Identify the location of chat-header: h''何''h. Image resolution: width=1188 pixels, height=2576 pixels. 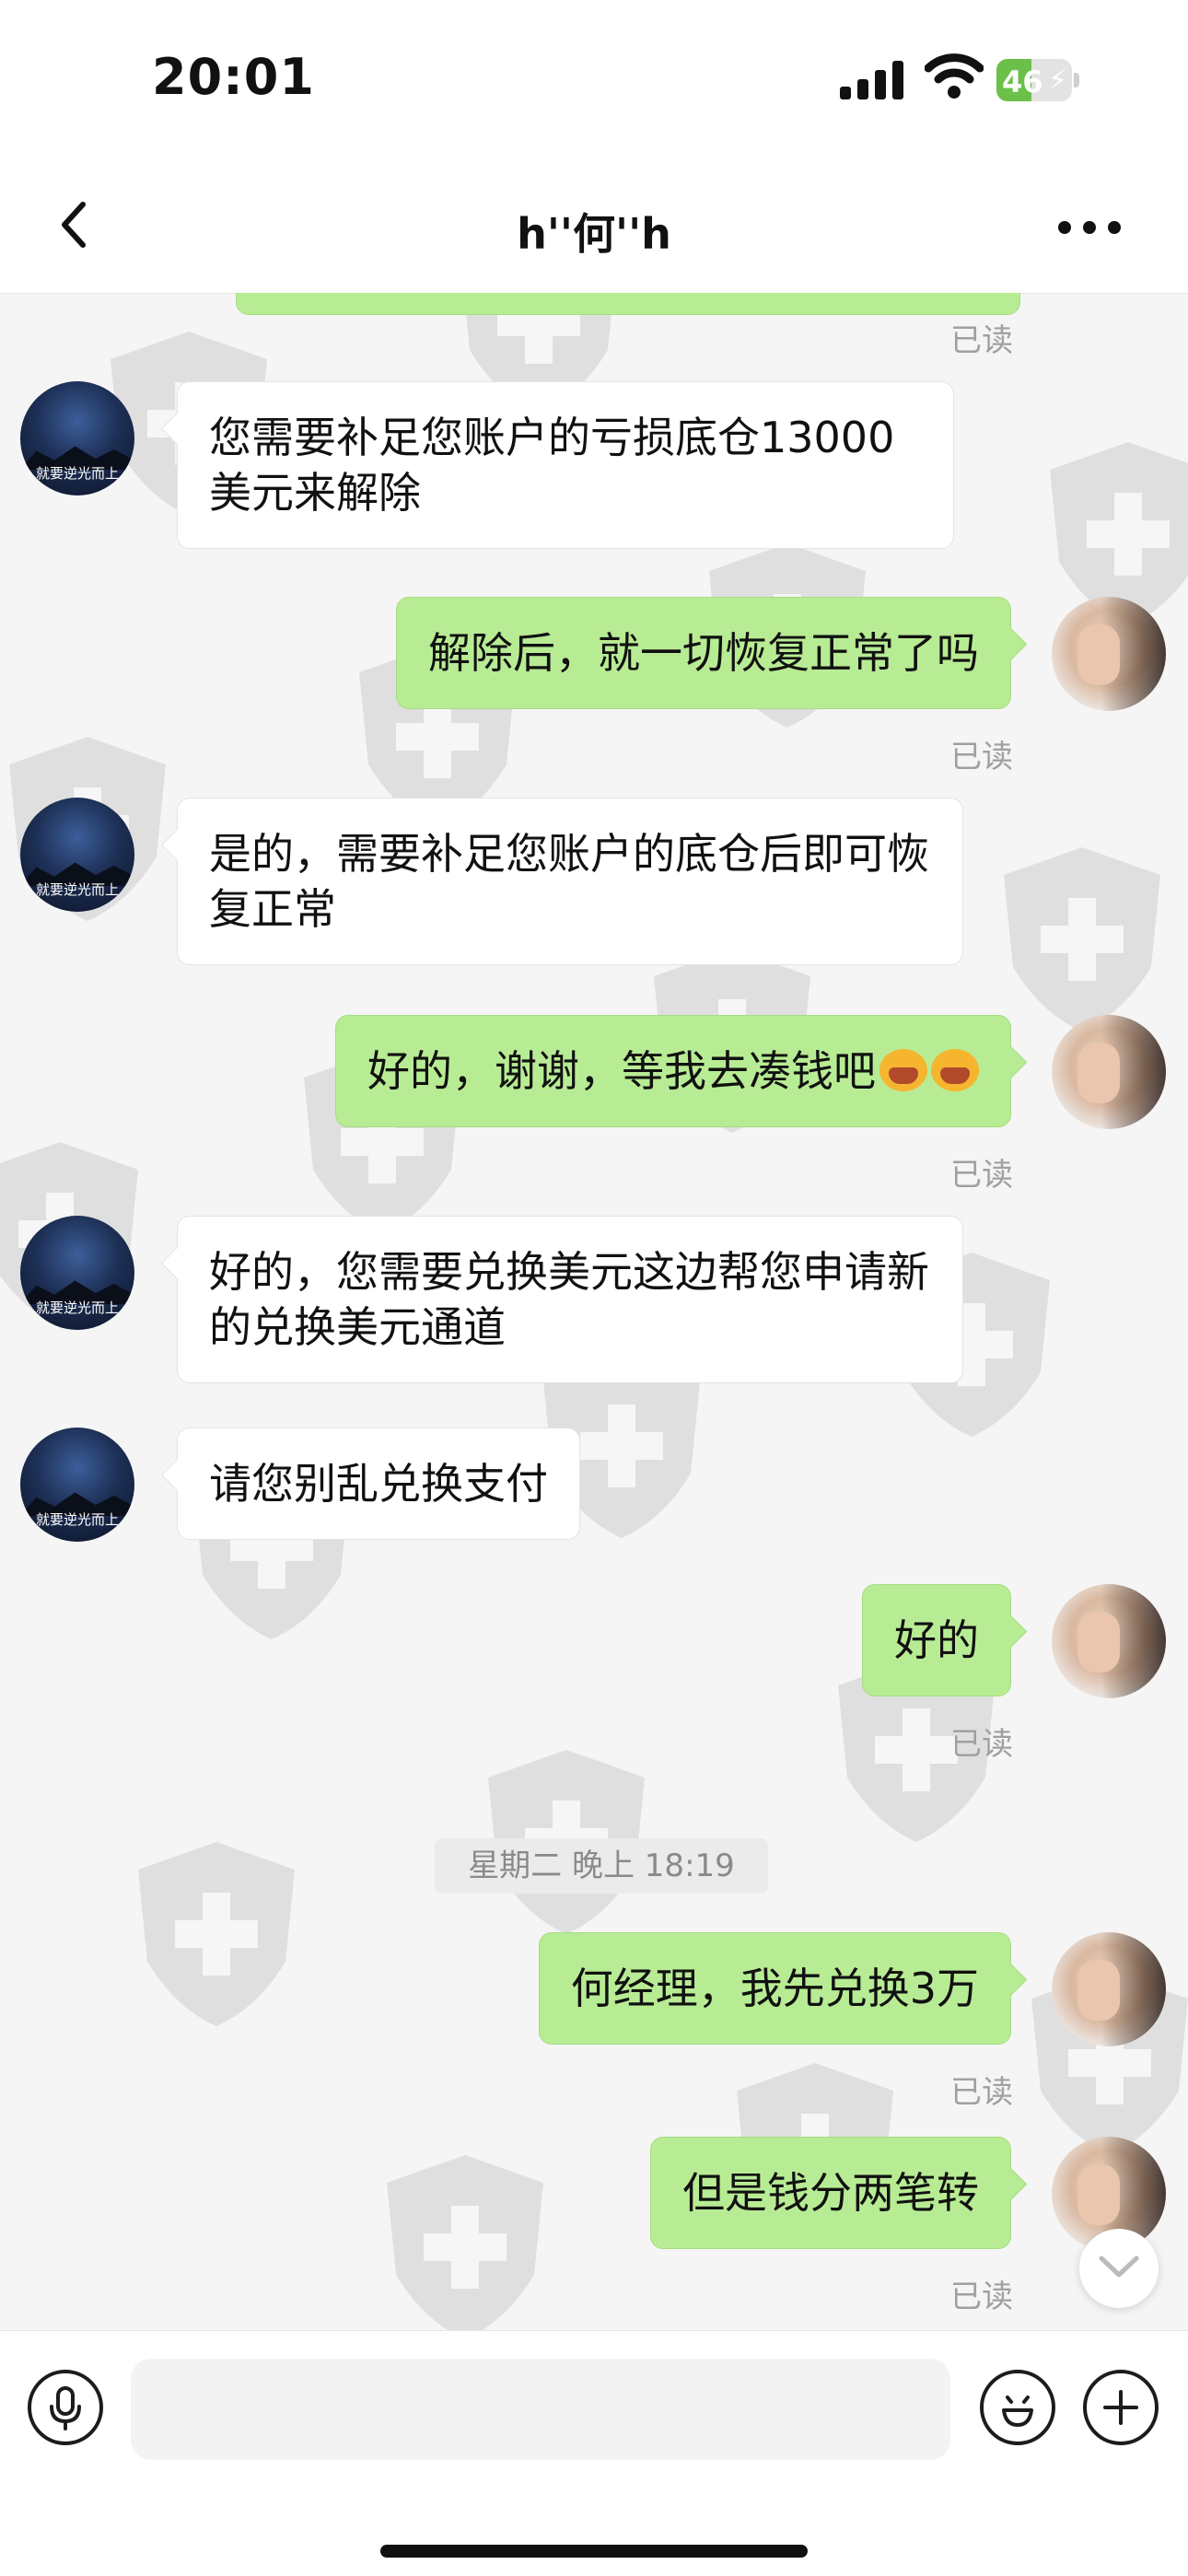
(594, 230).